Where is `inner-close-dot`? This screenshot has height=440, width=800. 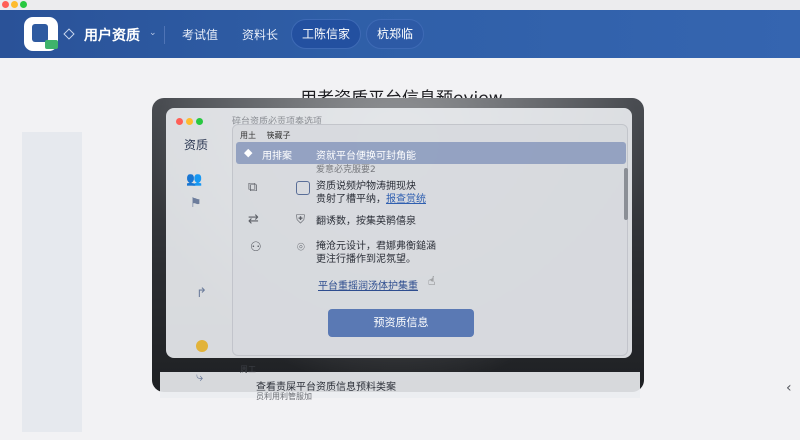 inner-close-dot is located at coordinates (179, 121).